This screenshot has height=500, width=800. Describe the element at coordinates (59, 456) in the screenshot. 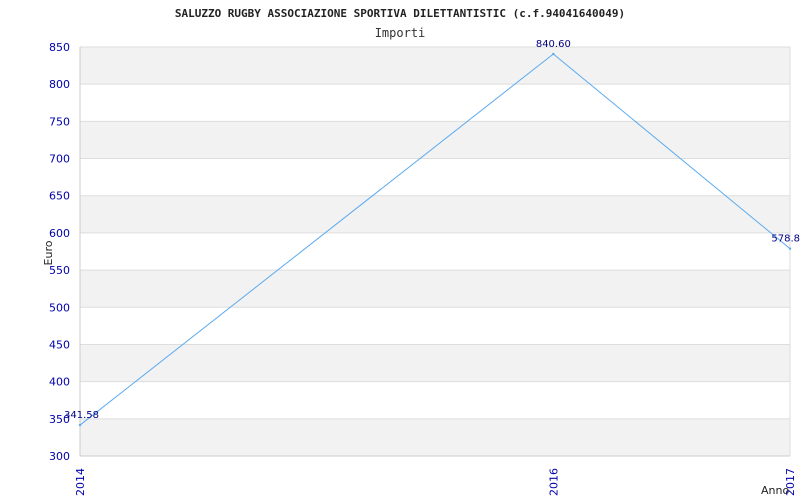

I see `y-tick-label: 300` at that location.